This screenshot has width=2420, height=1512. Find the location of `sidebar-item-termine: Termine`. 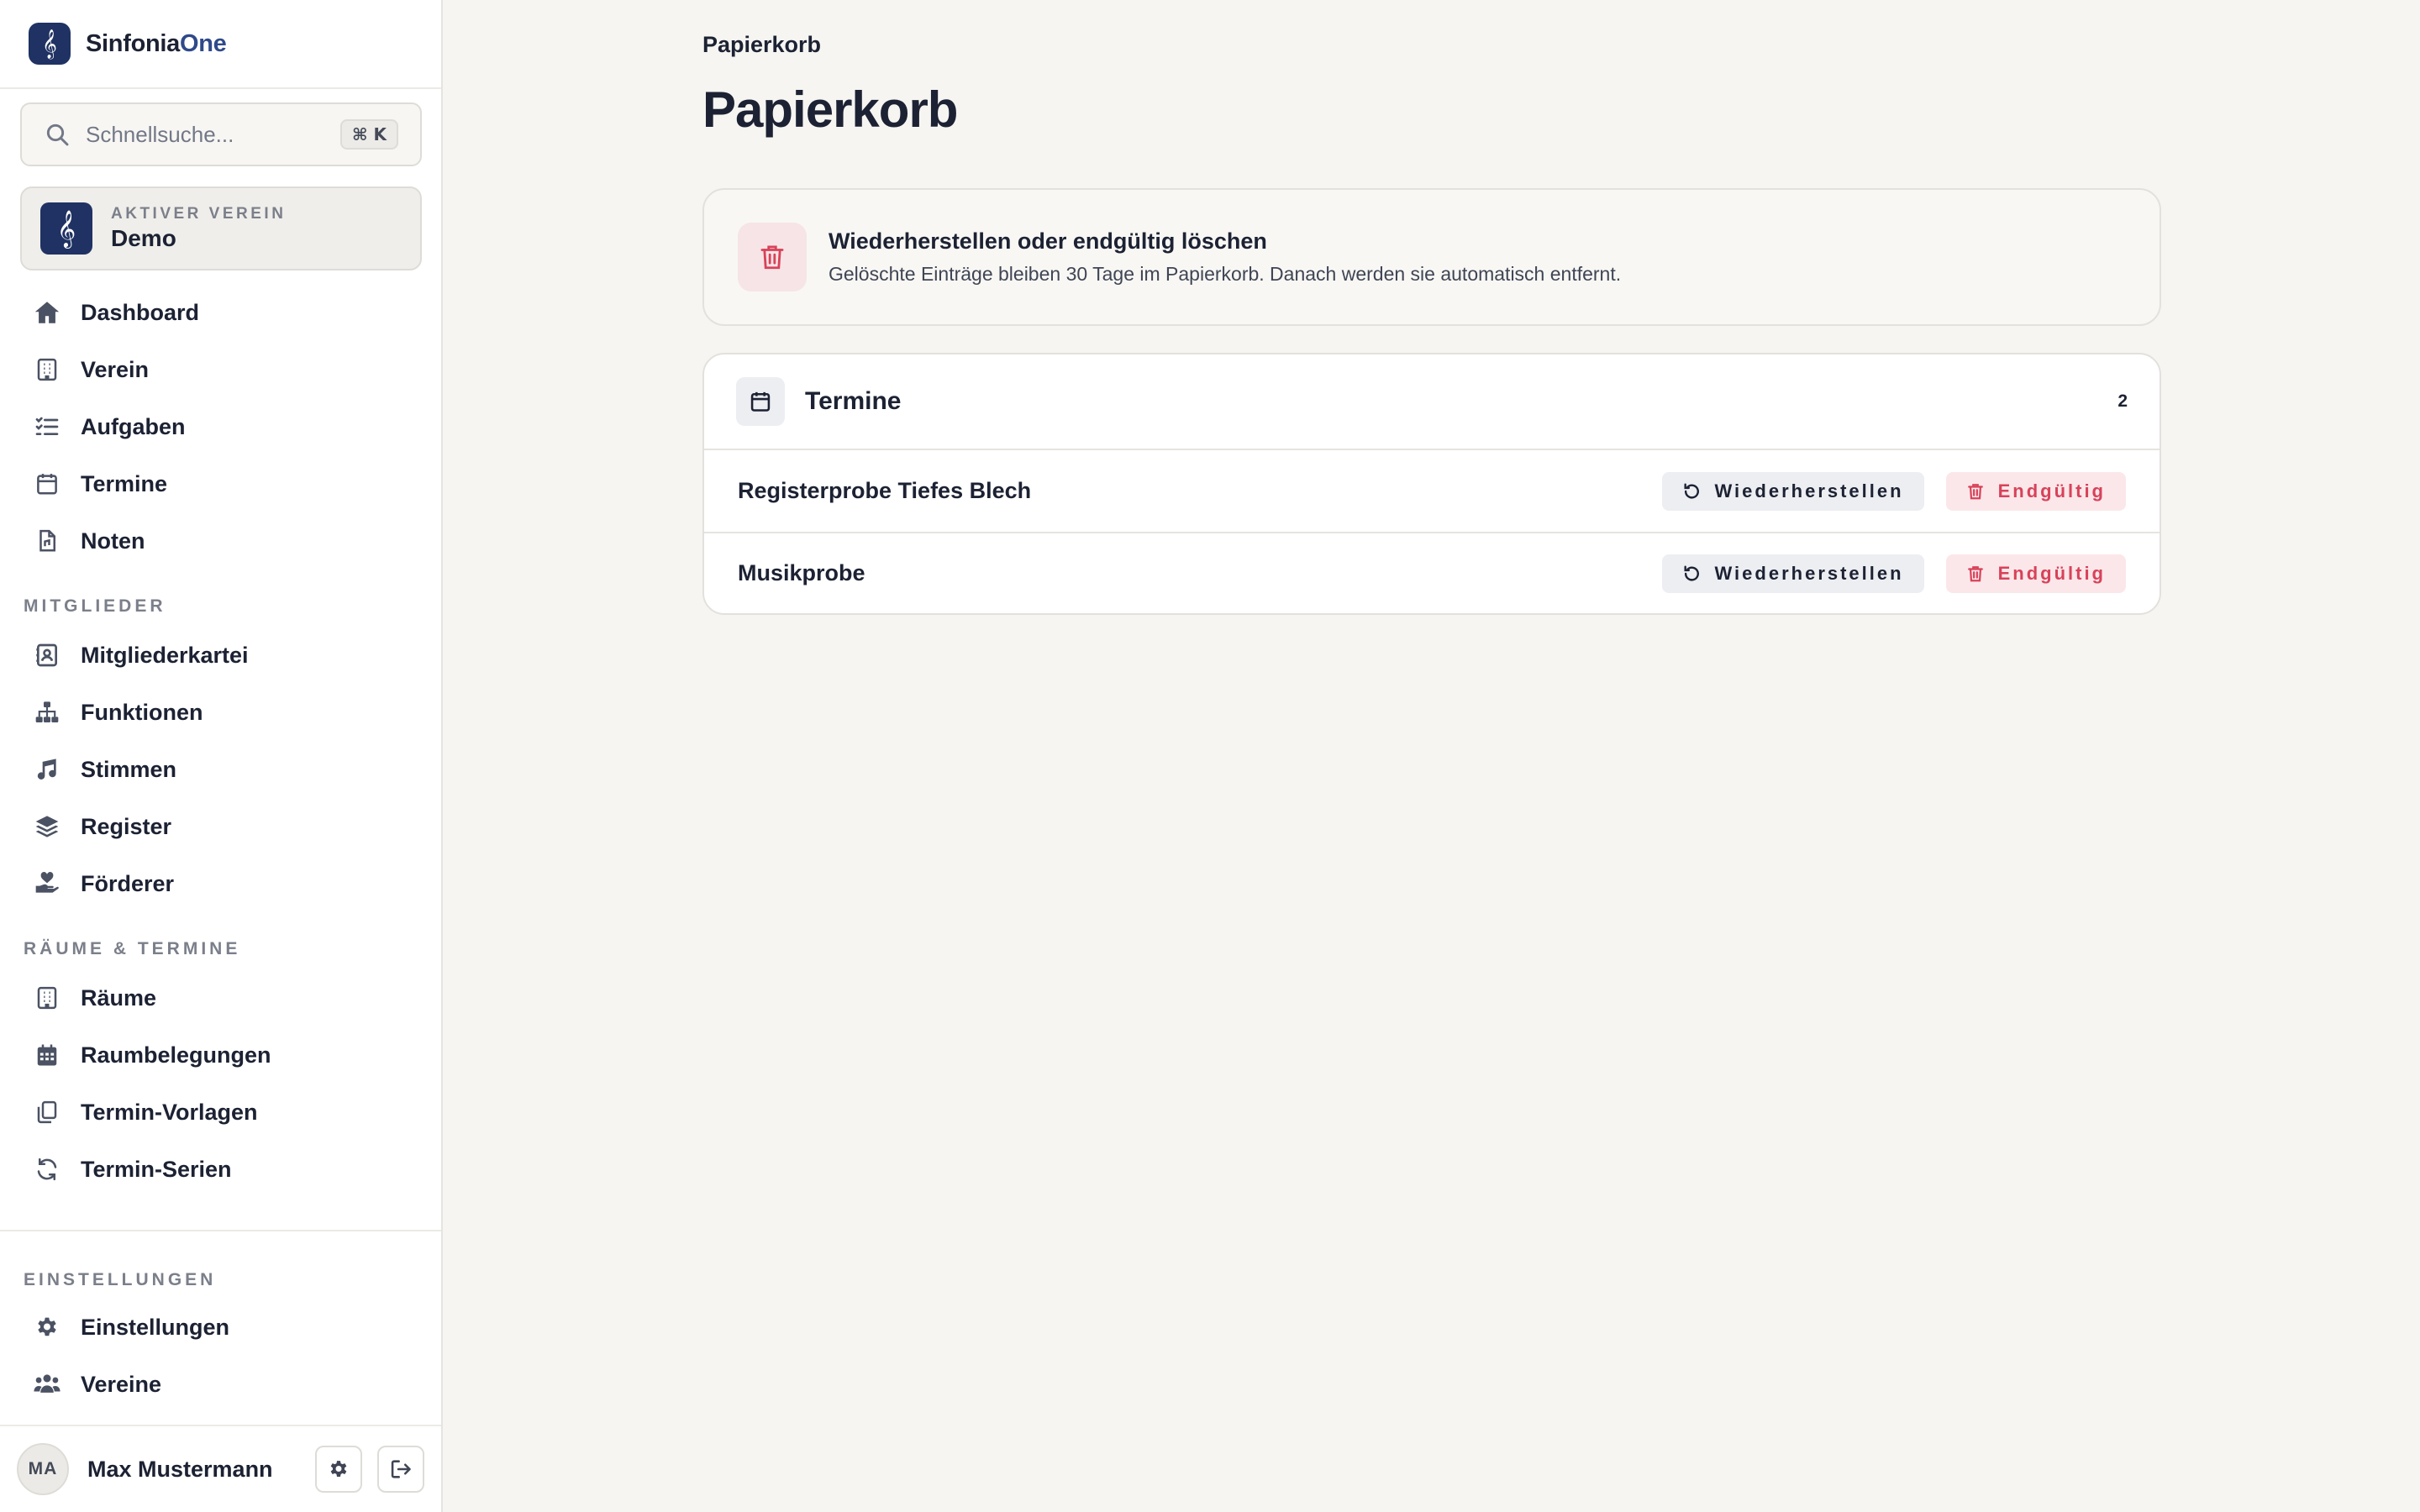

sidebar-item-termine: Termine is located at coordinates (221, 484).